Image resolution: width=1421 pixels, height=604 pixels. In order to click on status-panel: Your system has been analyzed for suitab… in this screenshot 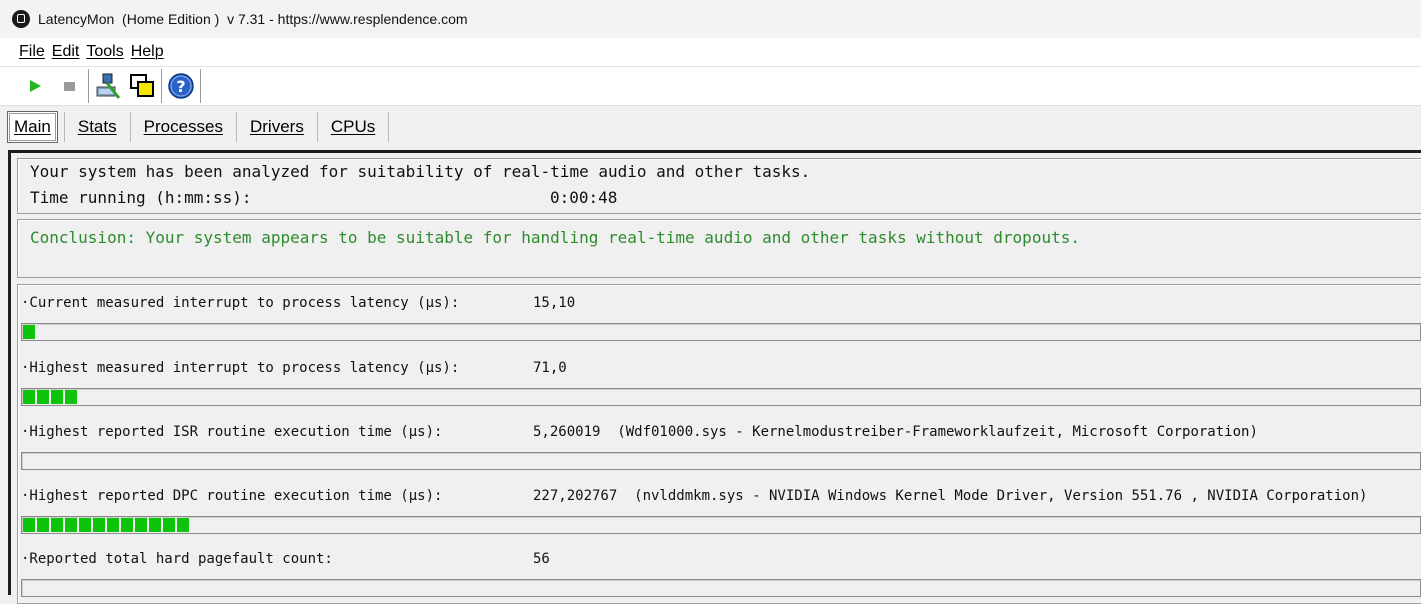, I will do `click(719, 186)`.